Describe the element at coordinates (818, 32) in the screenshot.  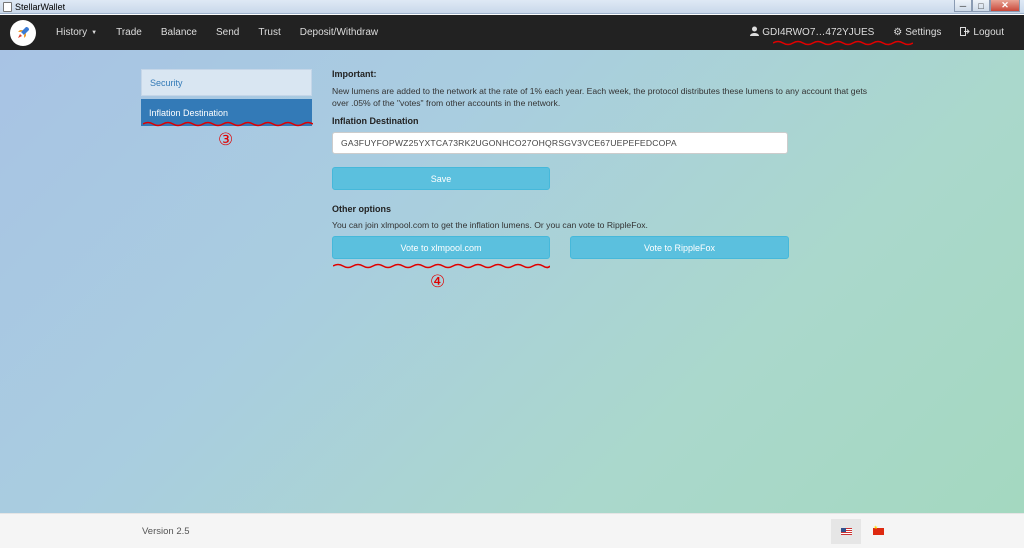
I see `account-address: GDI4RWO7…472YJUES` at that location.